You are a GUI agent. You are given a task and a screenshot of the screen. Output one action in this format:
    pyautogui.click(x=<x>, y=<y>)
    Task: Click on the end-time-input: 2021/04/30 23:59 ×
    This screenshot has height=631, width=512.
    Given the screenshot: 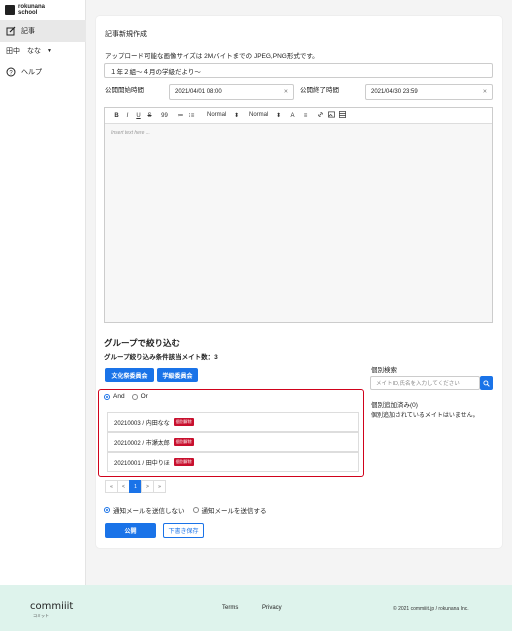 What is the action you would take?
    pyautogui.click(x=429, y=92)
    